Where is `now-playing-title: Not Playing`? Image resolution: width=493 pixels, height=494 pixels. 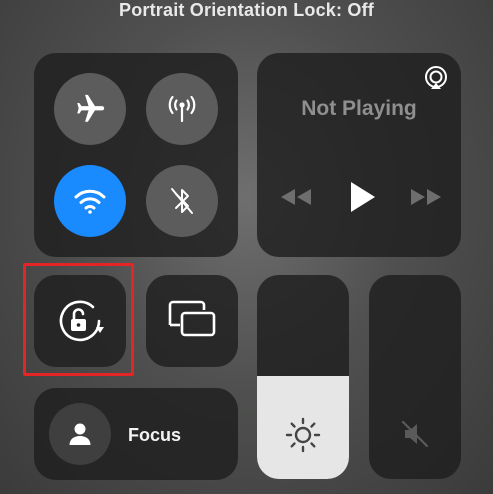 now-playing-title: Not Playing is located at coordinates (359, 108).